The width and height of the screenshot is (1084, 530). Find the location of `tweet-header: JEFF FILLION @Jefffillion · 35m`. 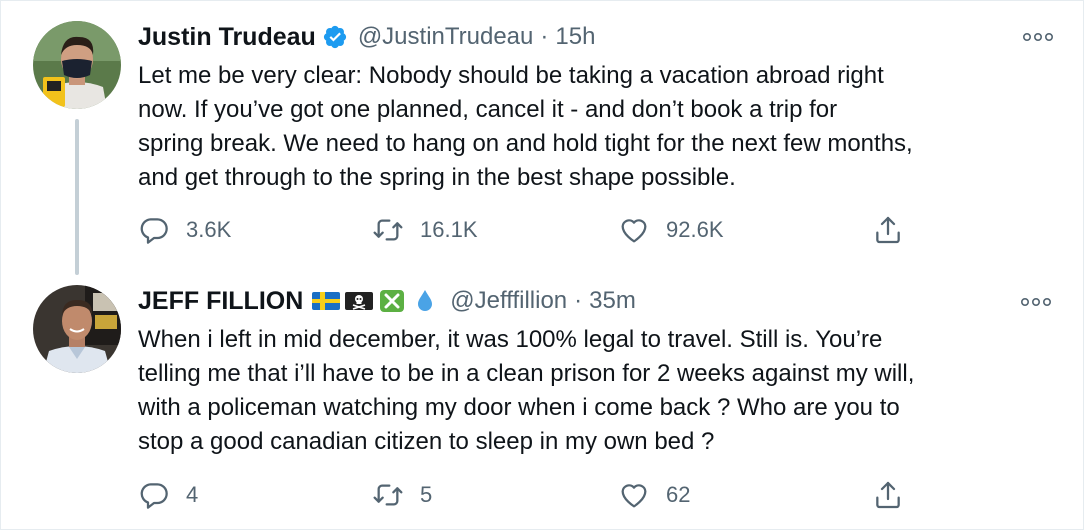

tweet-header: JEFF FILLION @Jefffillion · 35m is located at coordinates (387, 301).